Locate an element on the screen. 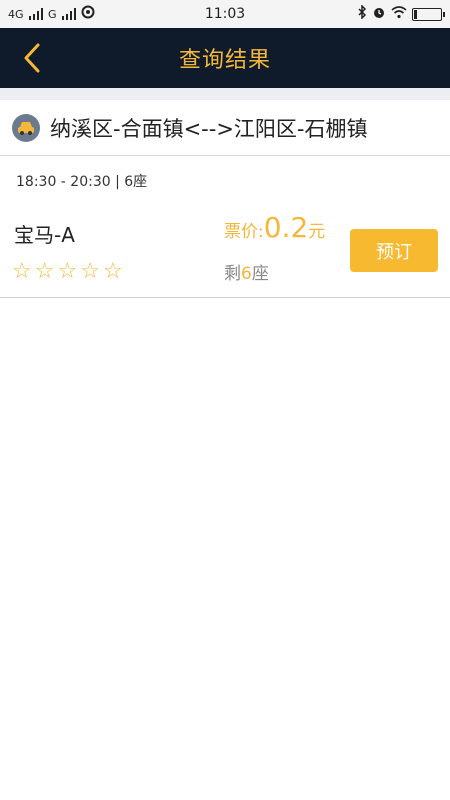  remaining-prefix: 剩 is located at coordinates (232, 274).